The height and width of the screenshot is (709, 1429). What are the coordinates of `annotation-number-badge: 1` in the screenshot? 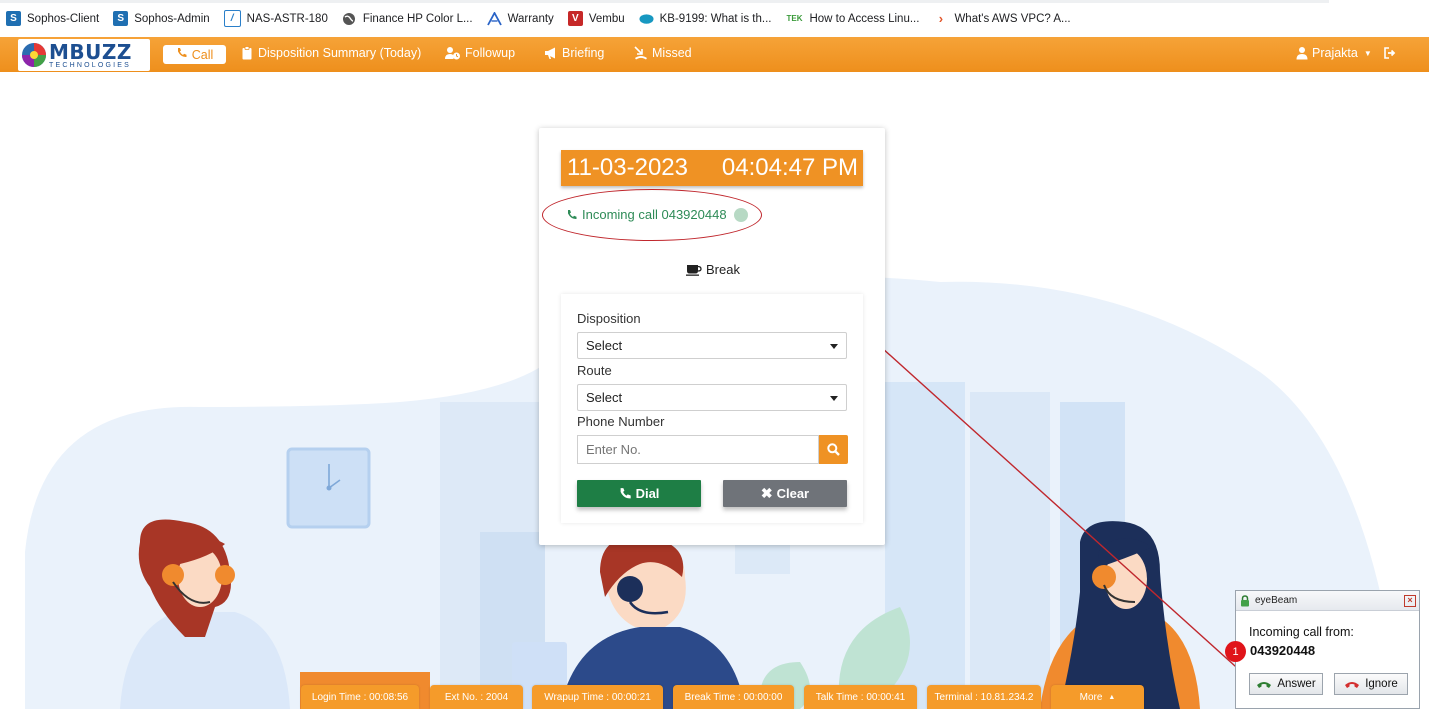 It's located at (1235, 651).